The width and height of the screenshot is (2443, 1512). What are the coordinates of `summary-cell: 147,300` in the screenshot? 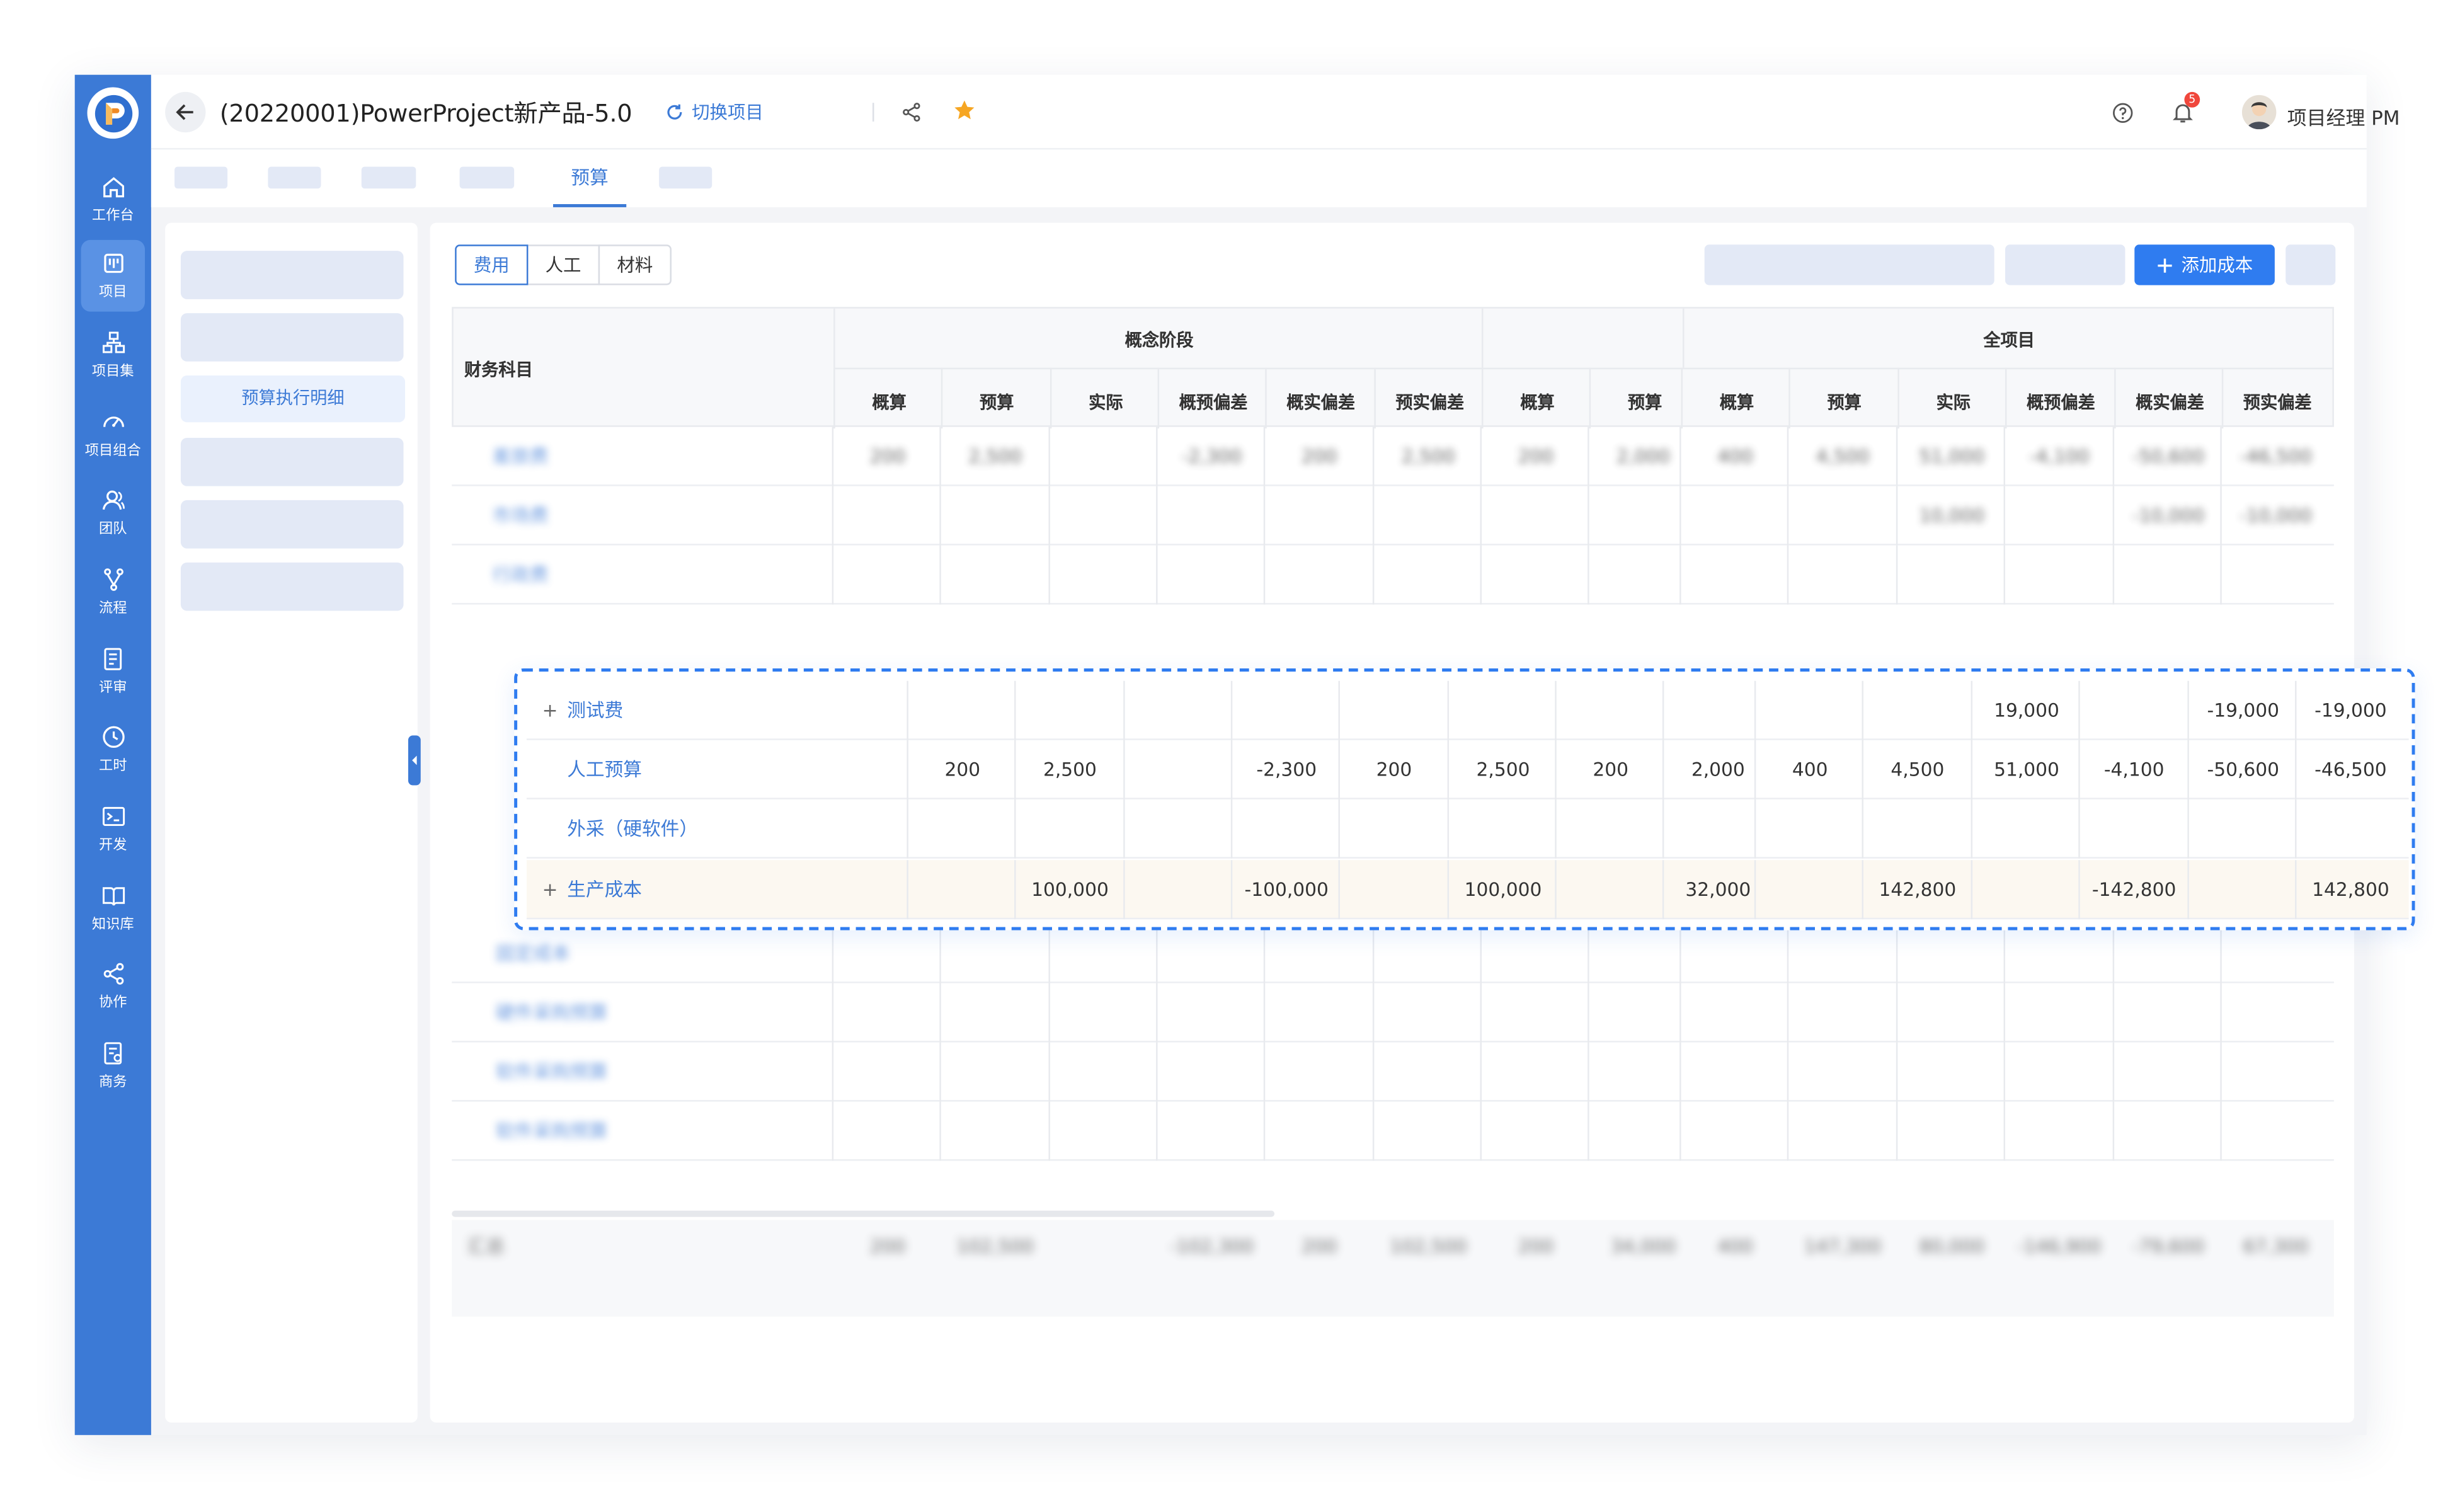 It's located at (1843, 1246).